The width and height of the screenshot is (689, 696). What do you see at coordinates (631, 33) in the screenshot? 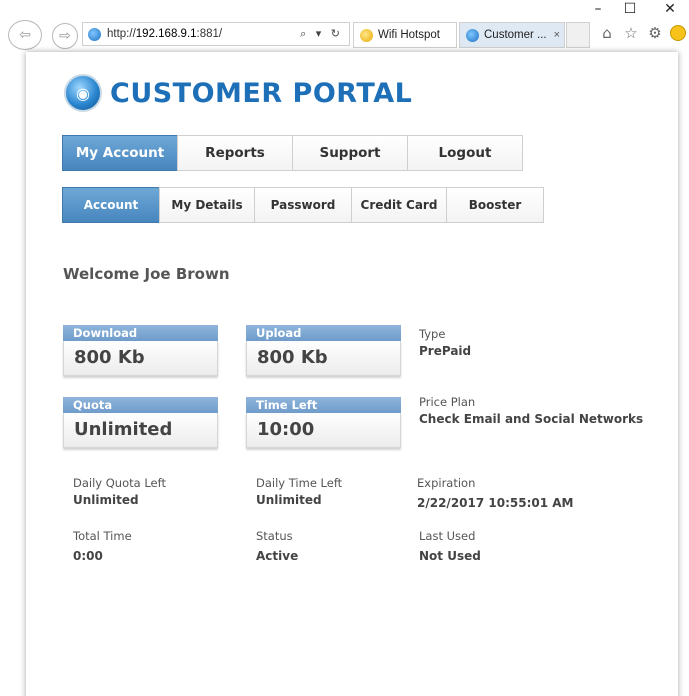
I see `favorites-star-icon: ☆` at bounding box center [631, 33].